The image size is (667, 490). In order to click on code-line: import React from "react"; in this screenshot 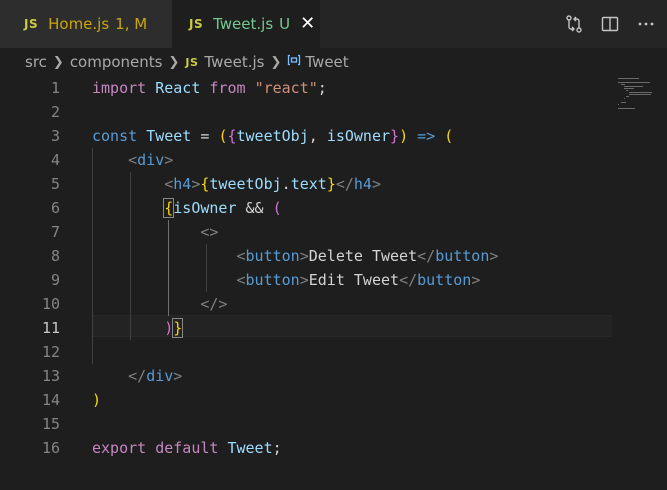, I will do `click(209, 88)`.